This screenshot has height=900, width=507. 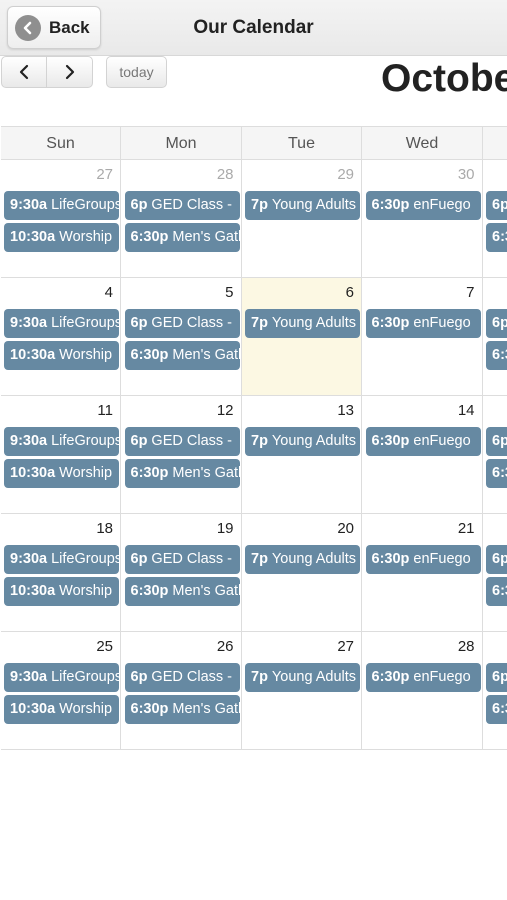 I want to click on day-cell: 20 7p Young Adults, so click(x=302, y=572).